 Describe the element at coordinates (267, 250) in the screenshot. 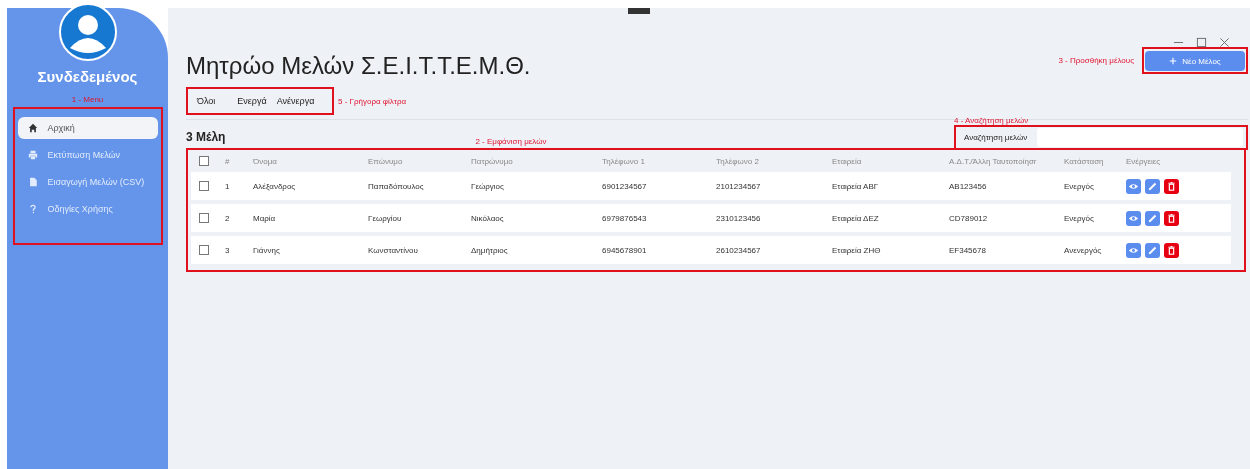

I see `table-cell-text: Γιάννης` at that location.